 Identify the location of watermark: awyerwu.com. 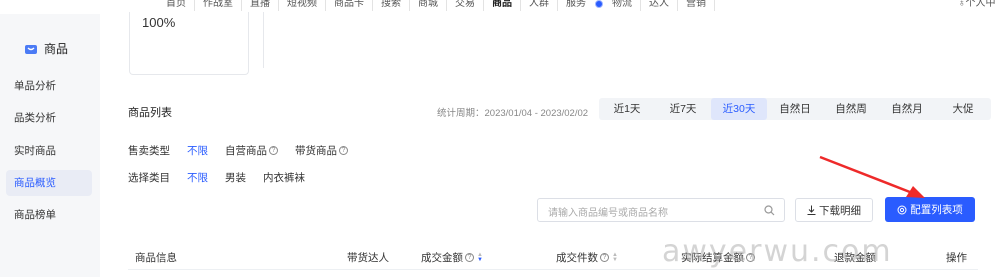
(777, 251).